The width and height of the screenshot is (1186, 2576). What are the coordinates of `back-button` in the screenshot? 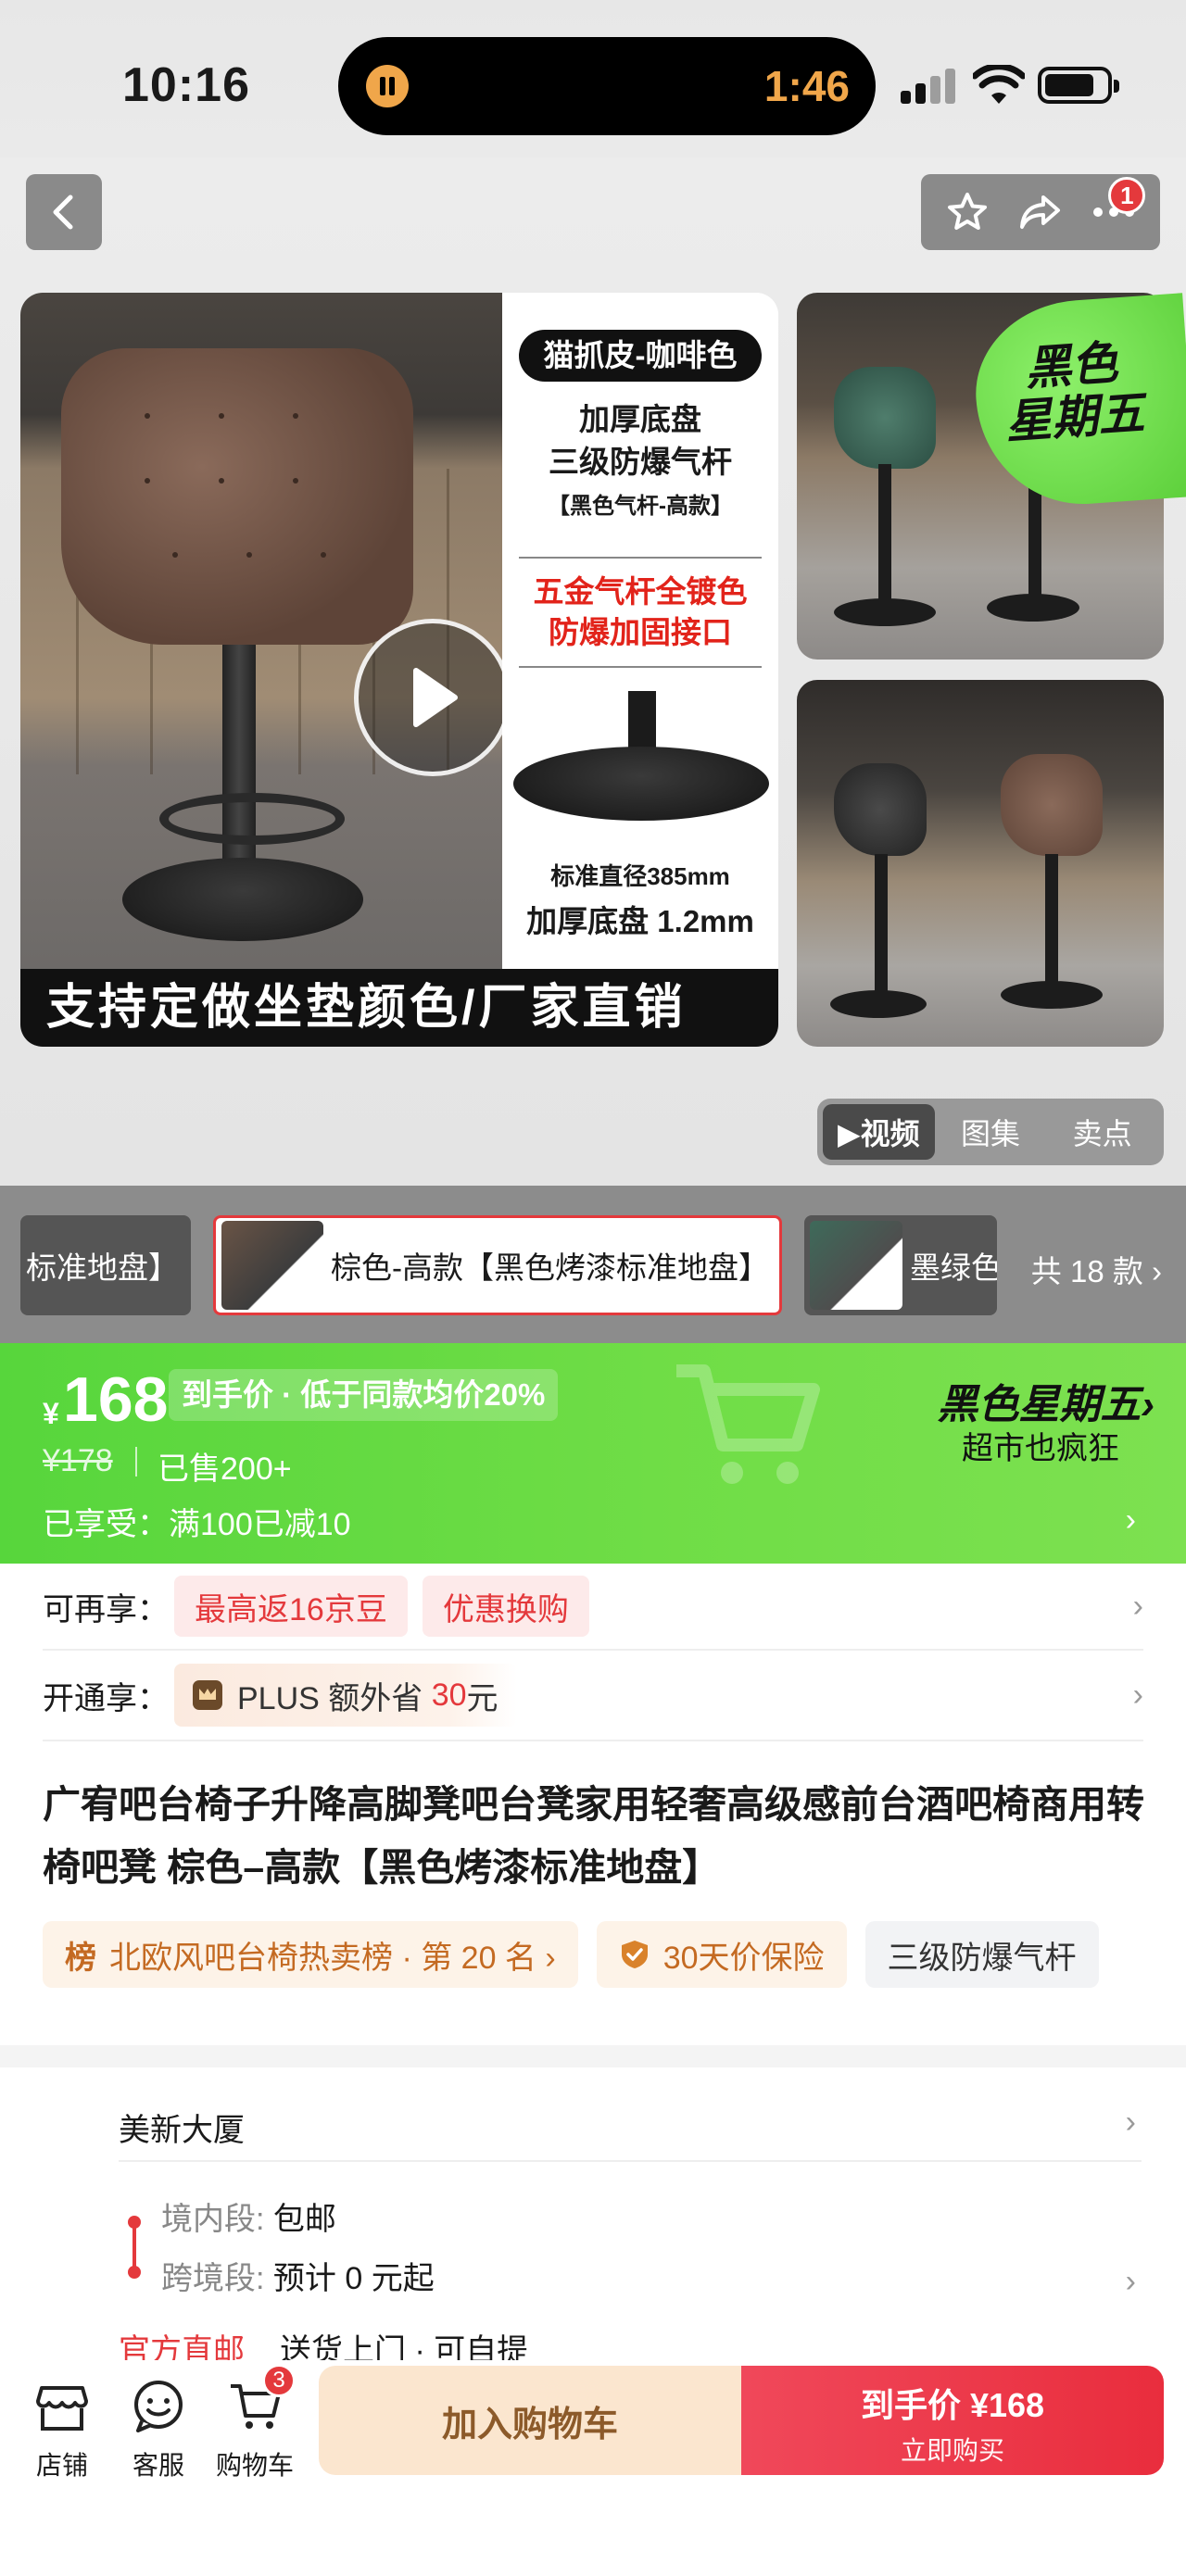 It's located at (64, 212).